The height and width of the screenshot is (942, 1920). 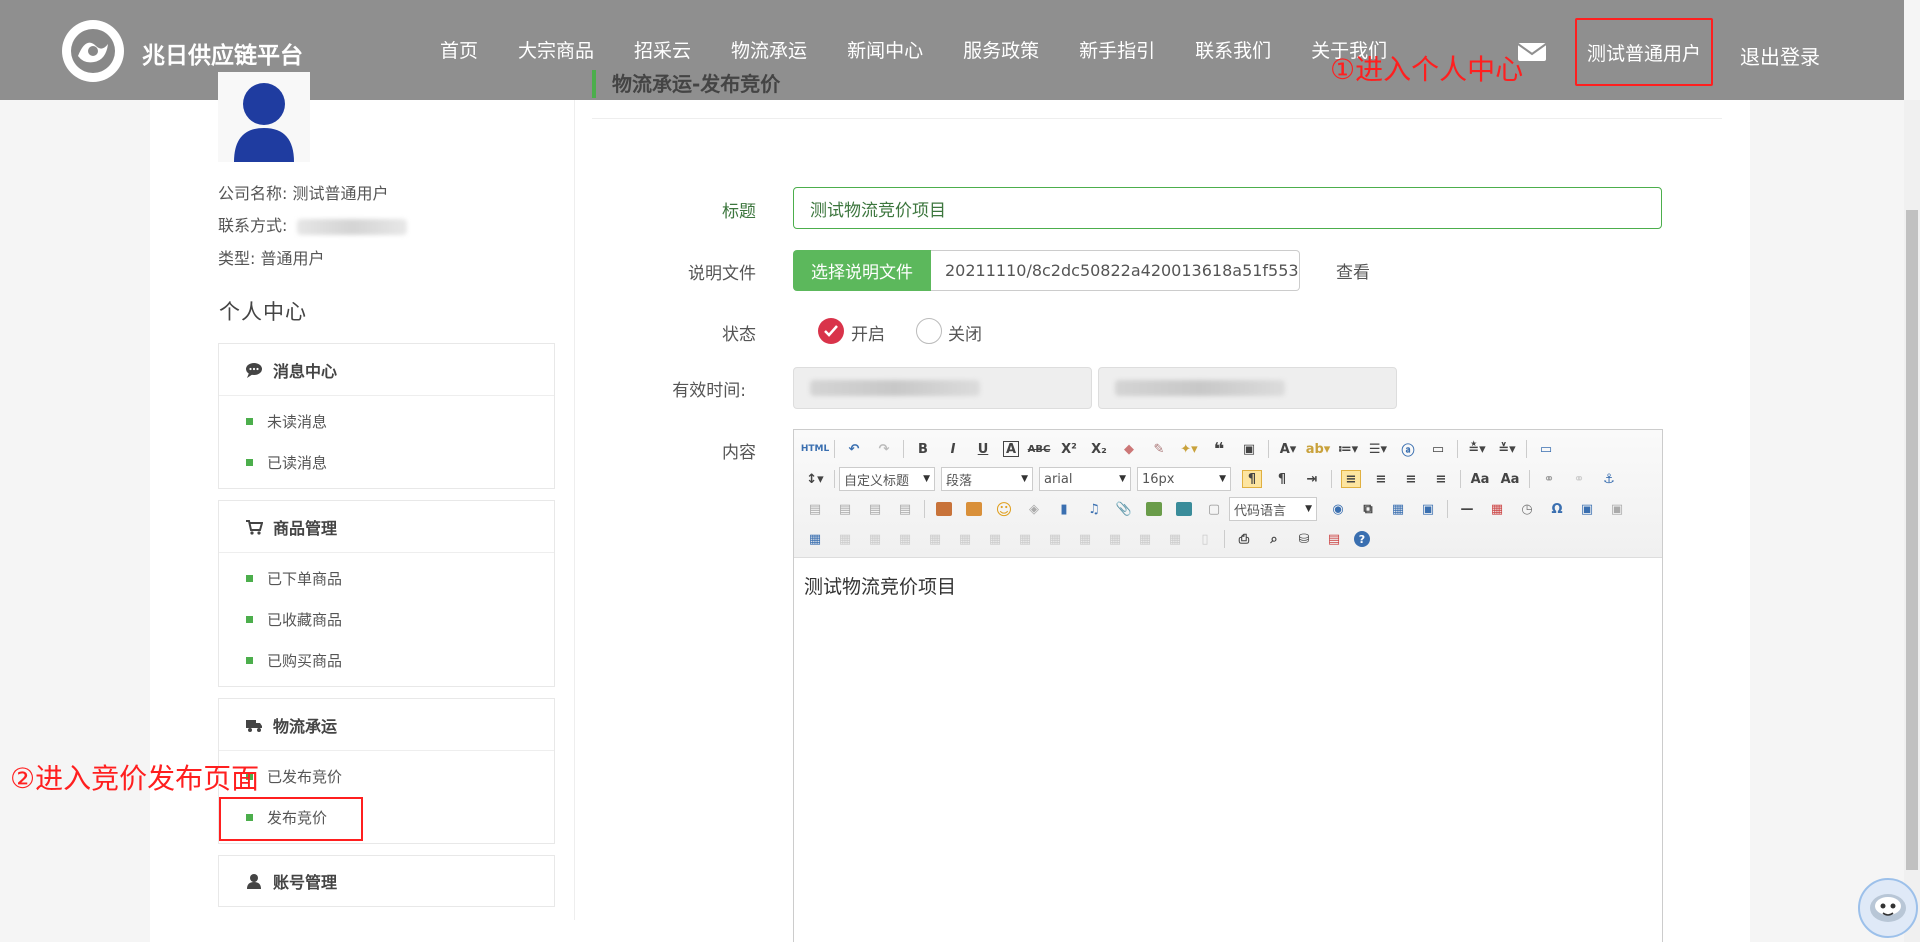 What do you see at coordinates (1318, 449) in the screenshot?
I see `highlight-color-icon: ab▾` at bounding box center [1318, 449].